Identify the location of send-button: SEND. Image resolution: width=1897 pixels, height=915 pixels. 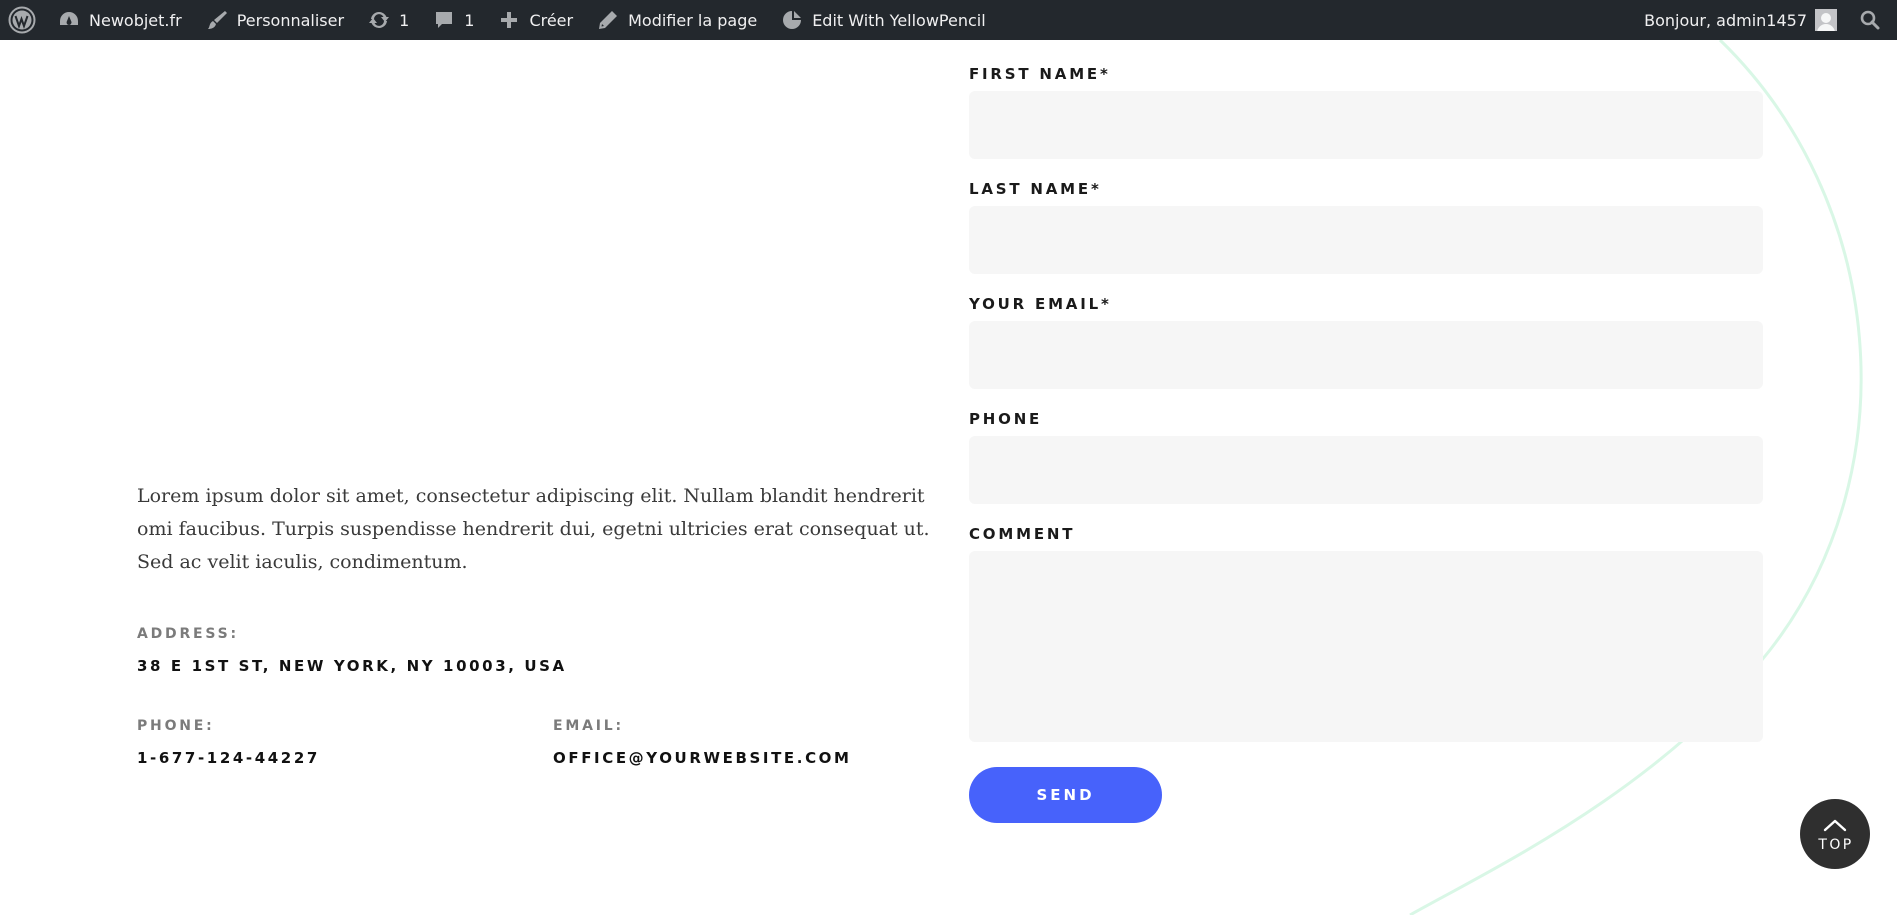
(1065, 795).